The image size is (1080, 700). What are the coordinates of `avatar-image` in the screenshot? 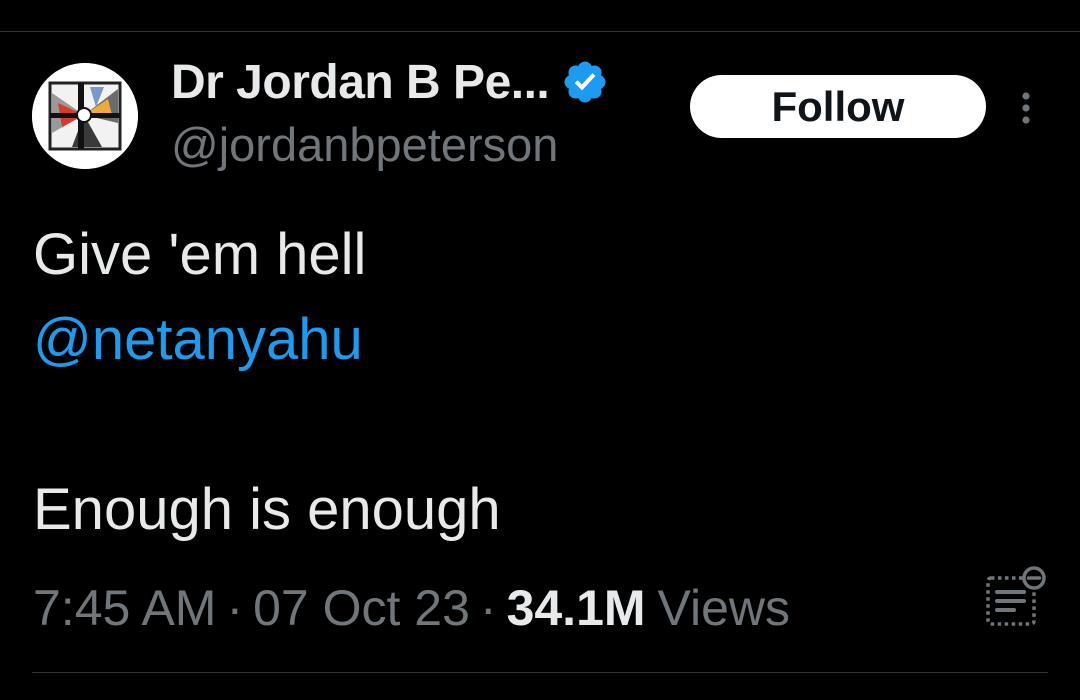 It's located at (85, 116).